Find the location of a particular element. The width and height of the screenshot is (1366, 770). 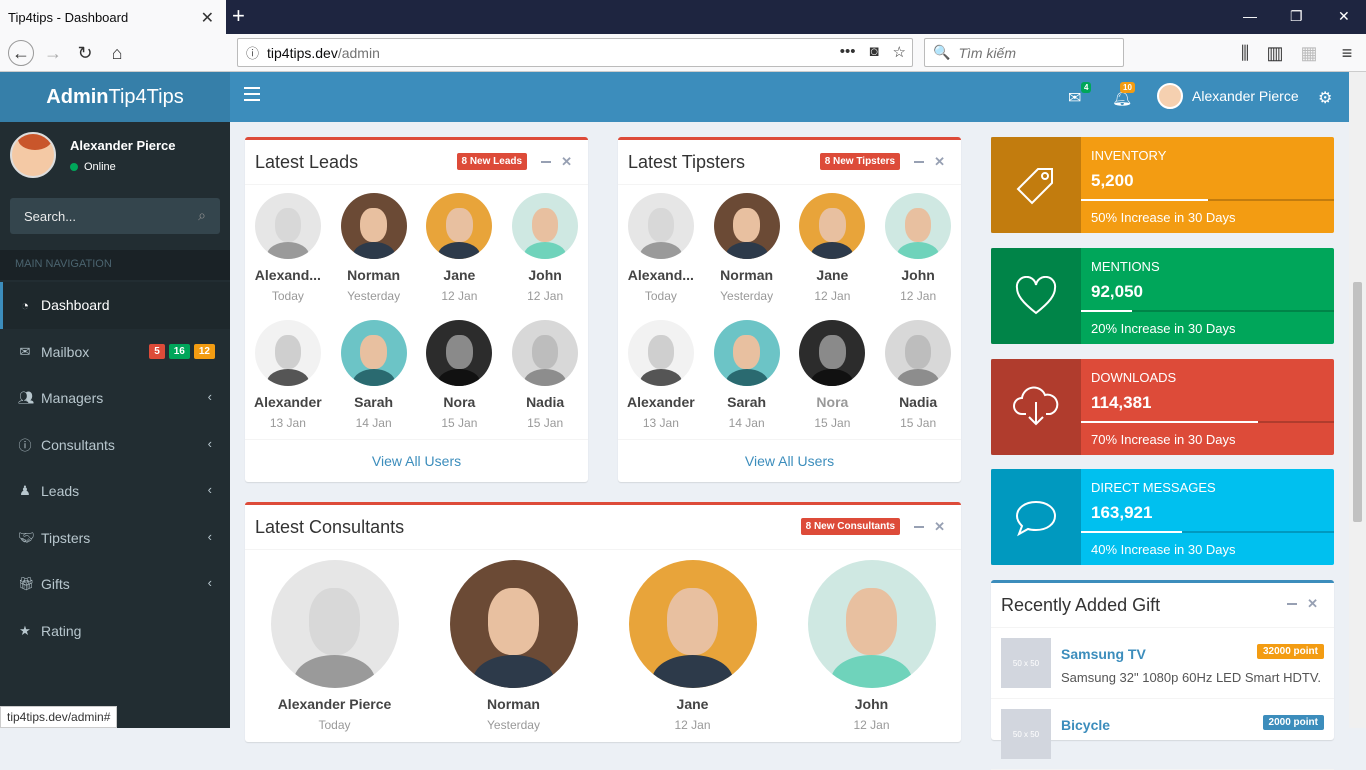

sidebar-item-rating: ★ Rating is located at coordinates (115, 631).